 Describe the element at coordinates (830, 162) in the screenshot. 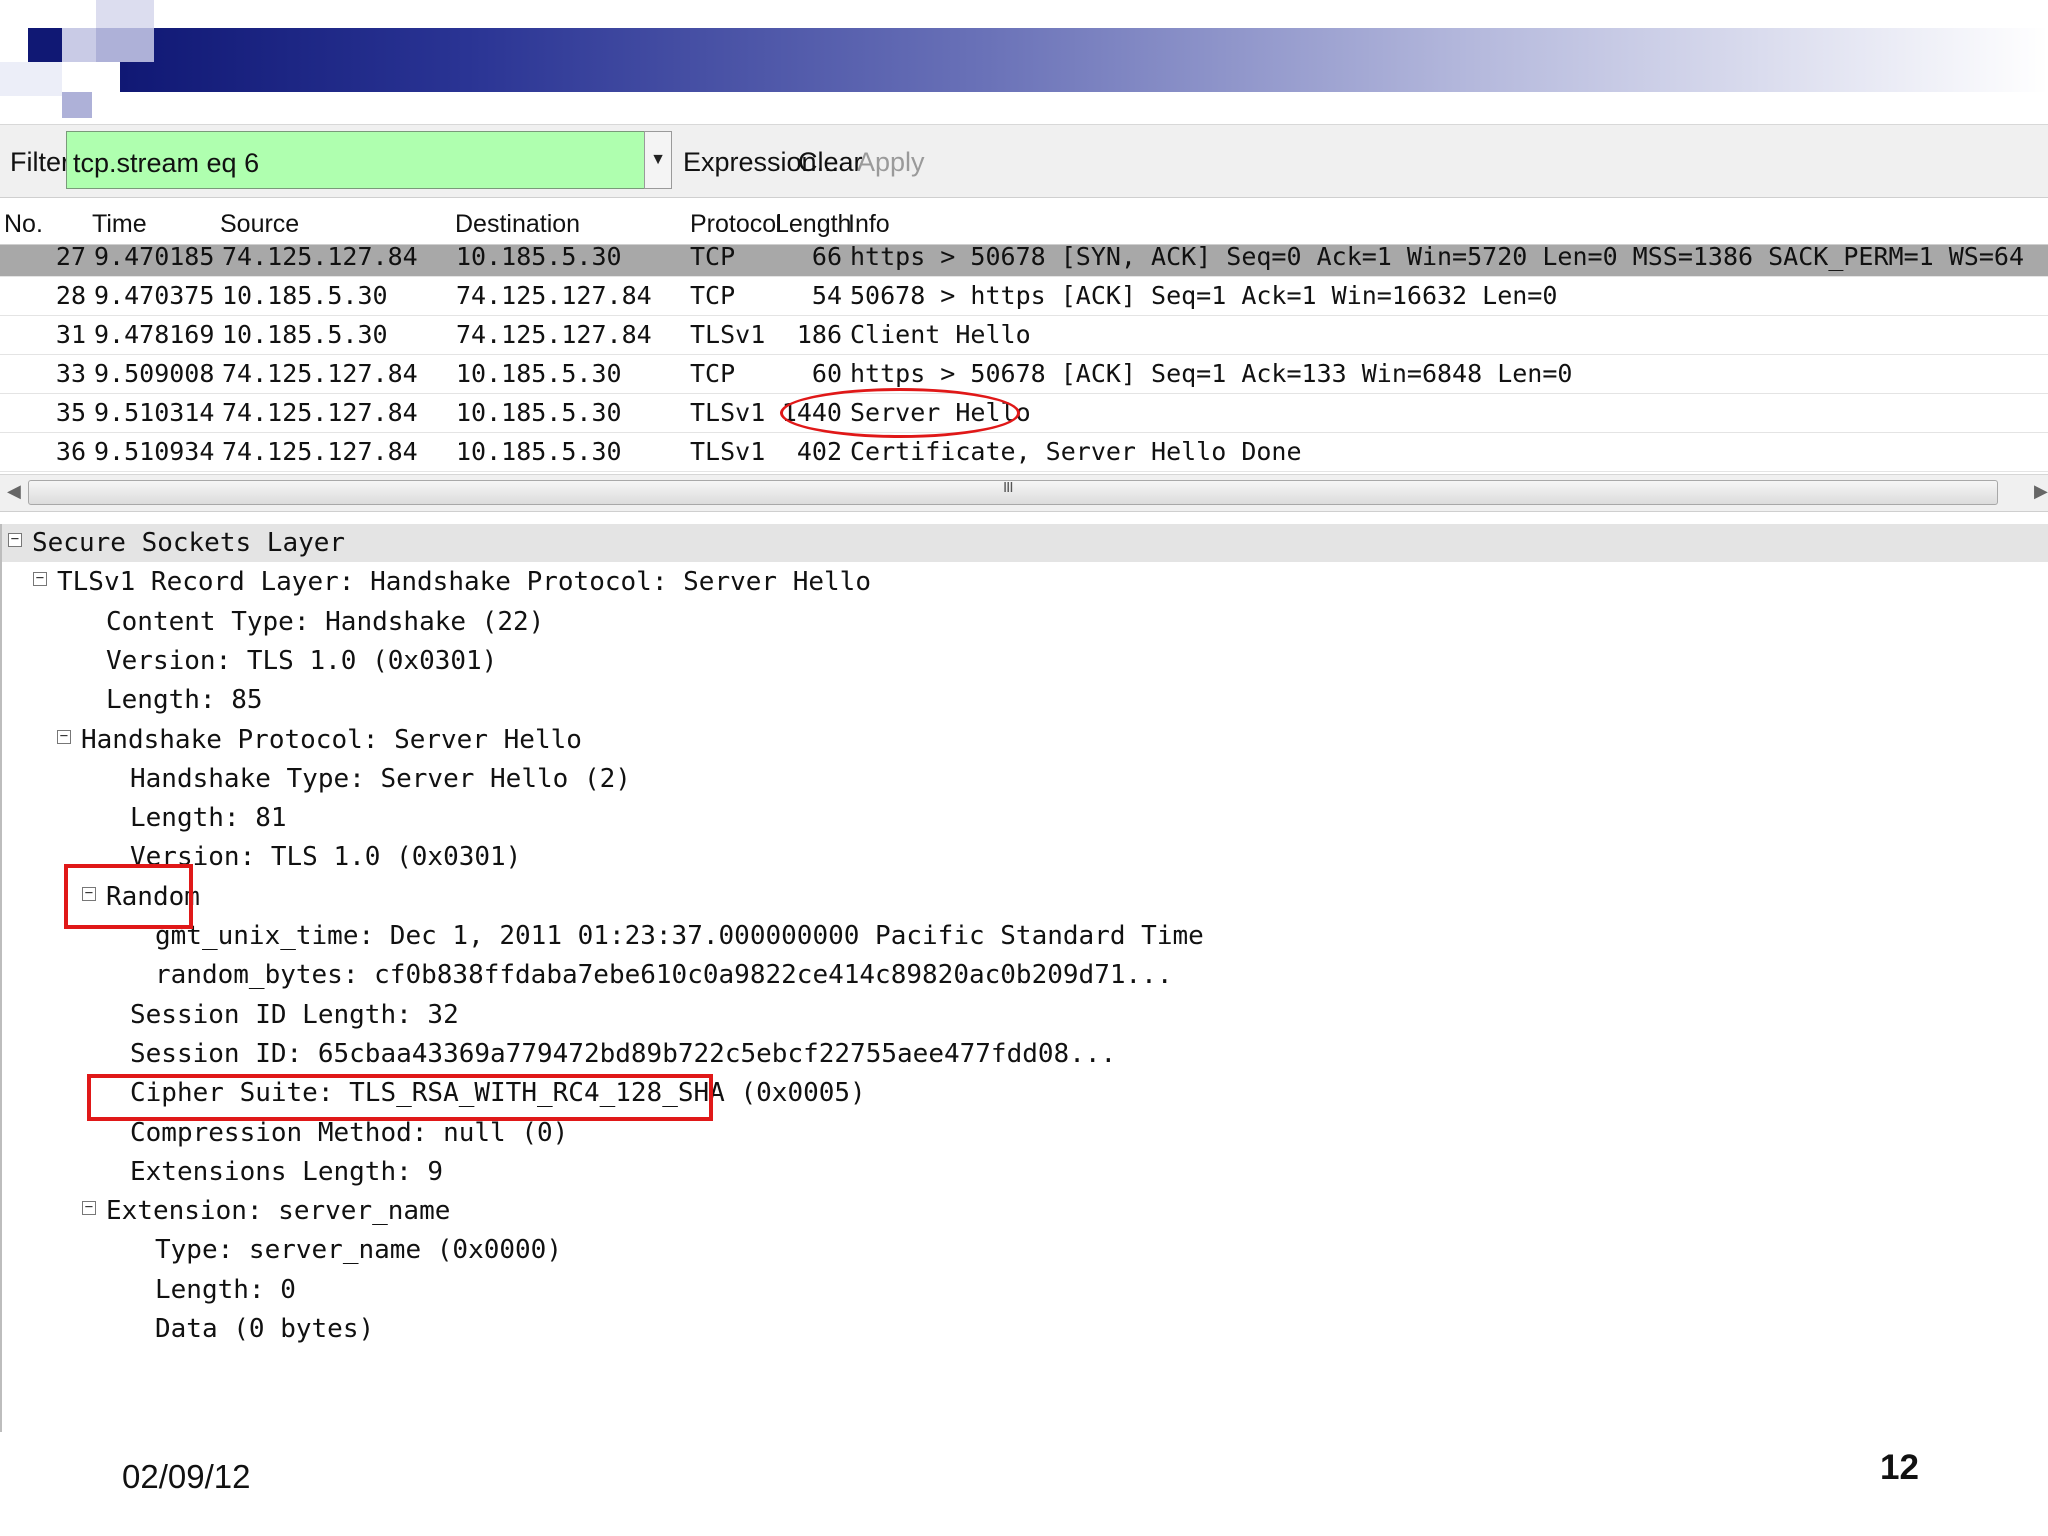

I see `clear-button: Clear` at that location.